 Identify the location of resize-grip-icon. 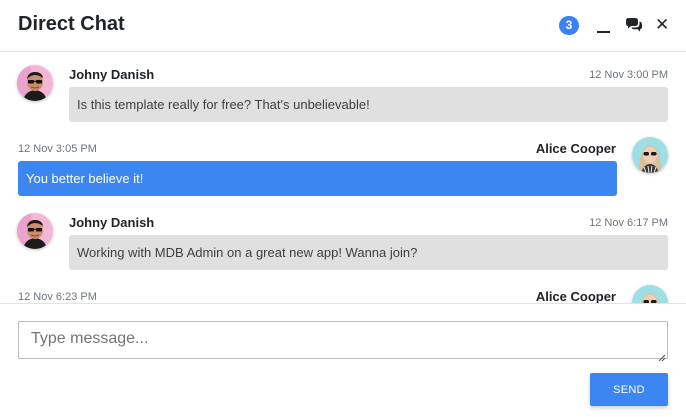
(662, 355).